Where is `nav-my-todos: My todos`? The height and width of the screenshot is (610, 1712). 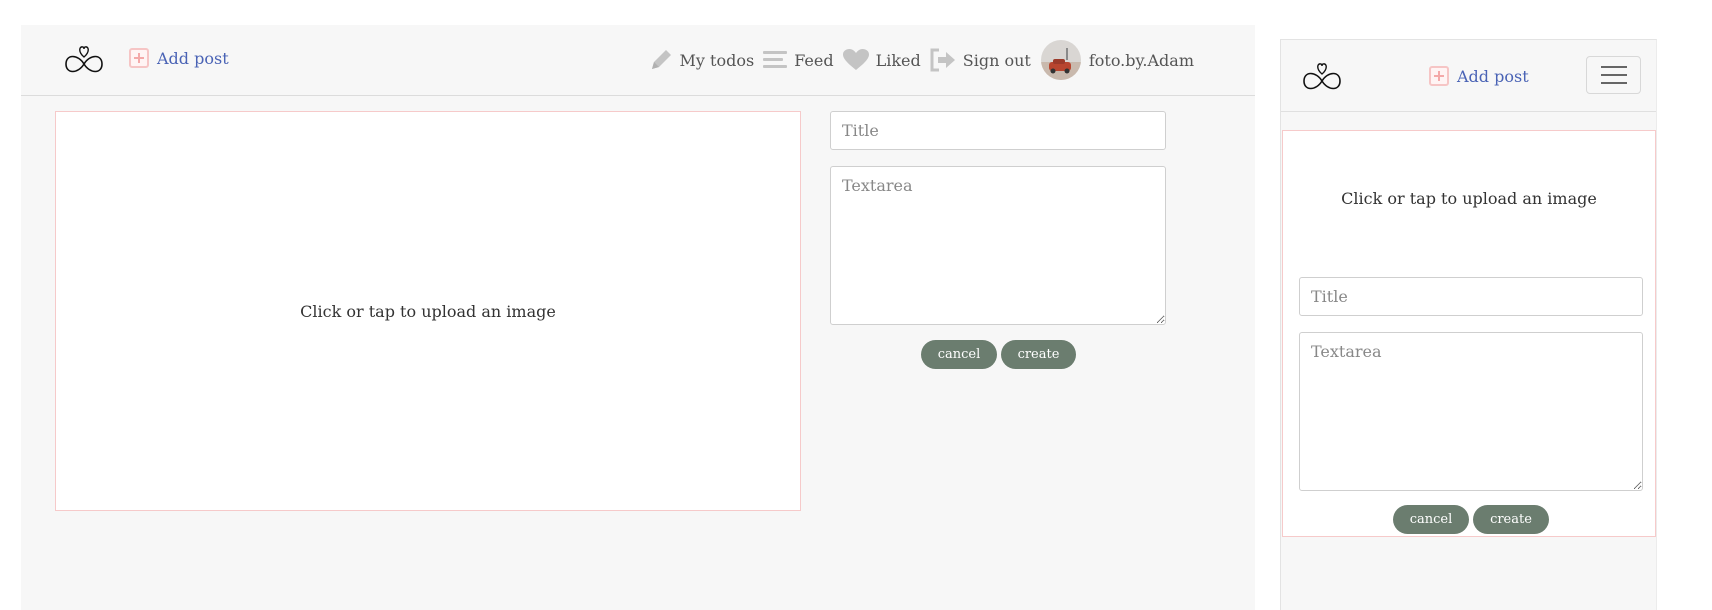 nav-my-todos: My todos is located at coordinates (701, 60).